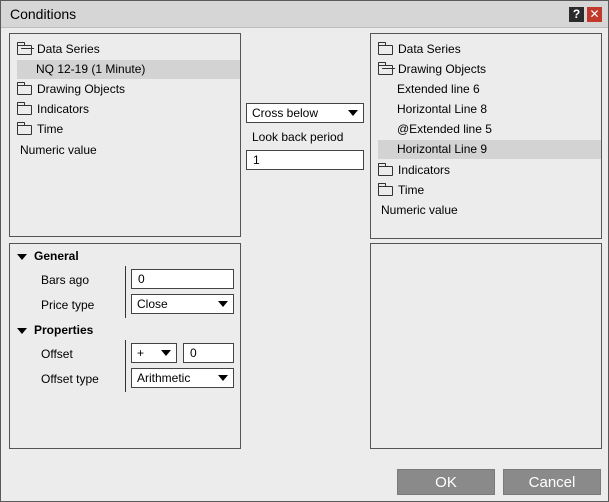  What do you see at coordinates (444, 129) in the screenshot?
I see `tree-item-label: @Extended line 5` at bounding box center [444, 129].